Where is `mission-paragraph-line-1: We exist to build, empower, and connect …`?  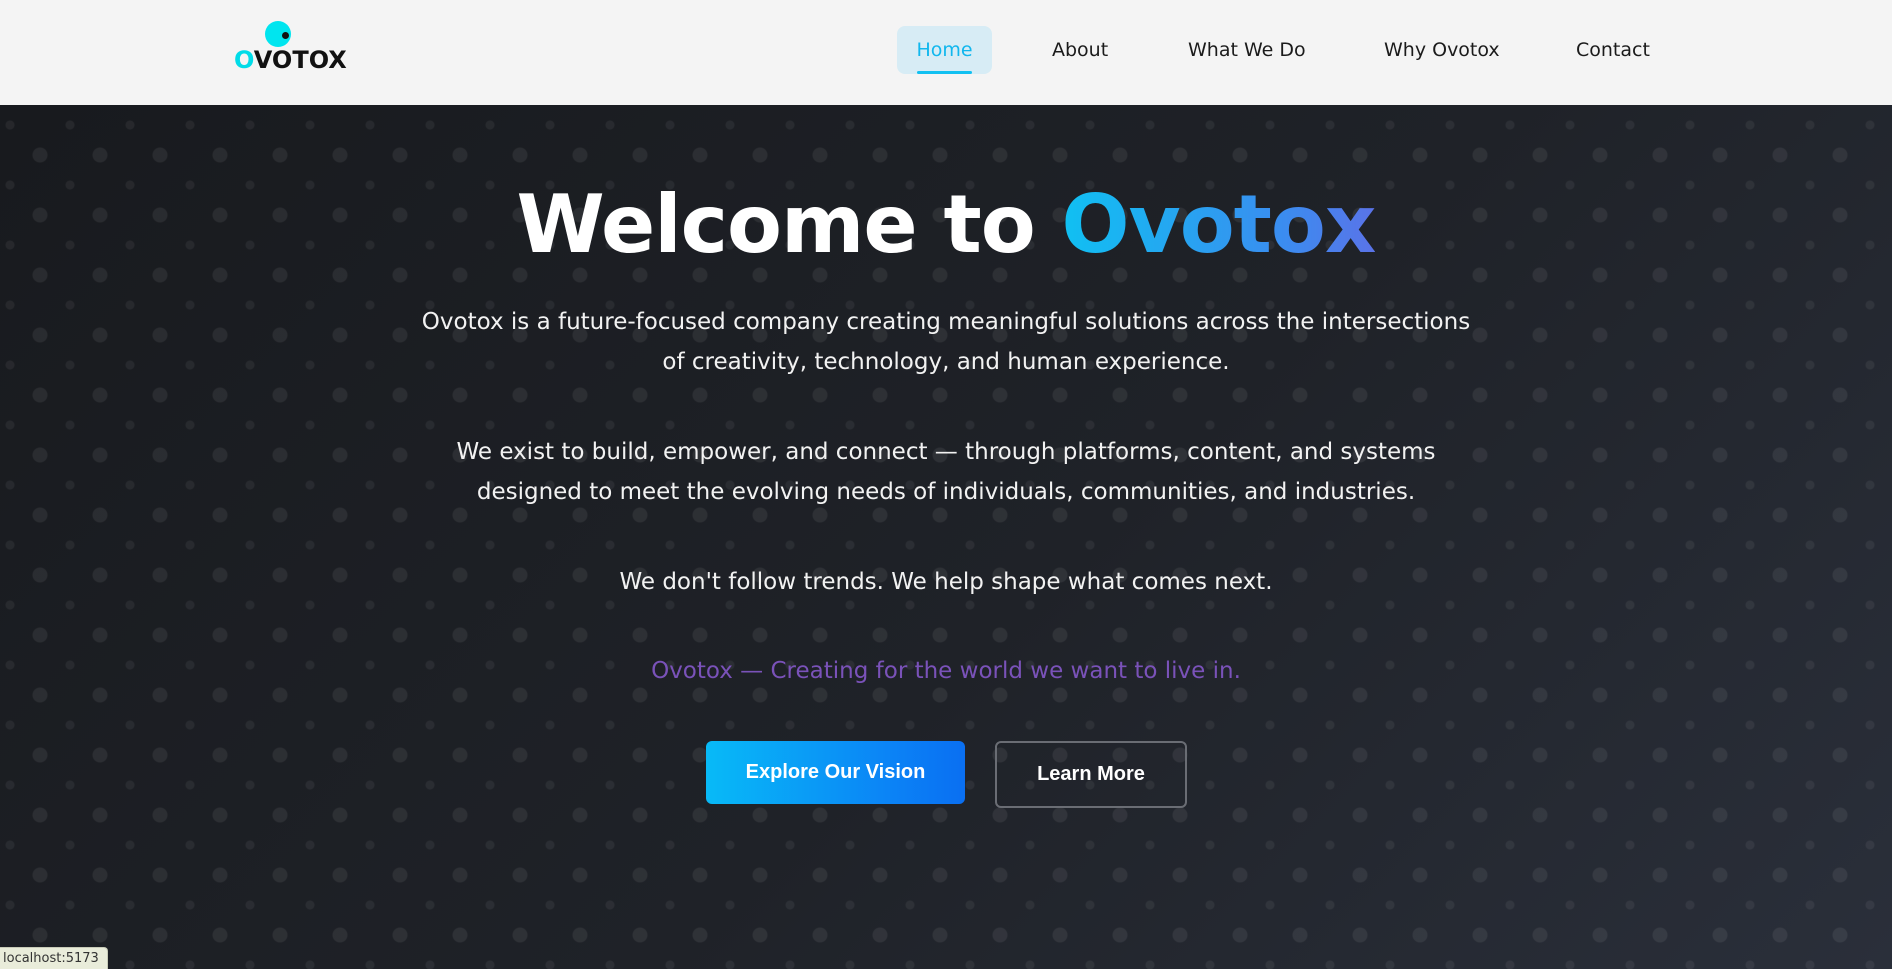
mission-paragraph-line-1: We exist to build, empower, and connect … is located at coordinates (946, 452).